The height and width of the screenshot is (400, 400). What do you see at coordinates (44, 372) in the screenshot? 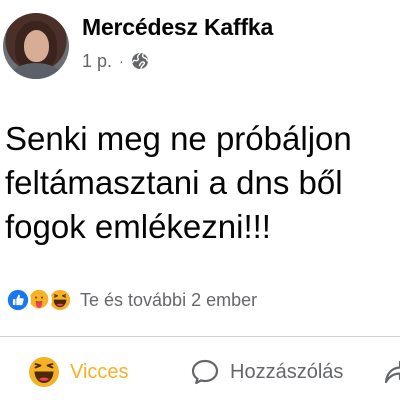
I see `haha-icon` at bounding box center [44, 372].